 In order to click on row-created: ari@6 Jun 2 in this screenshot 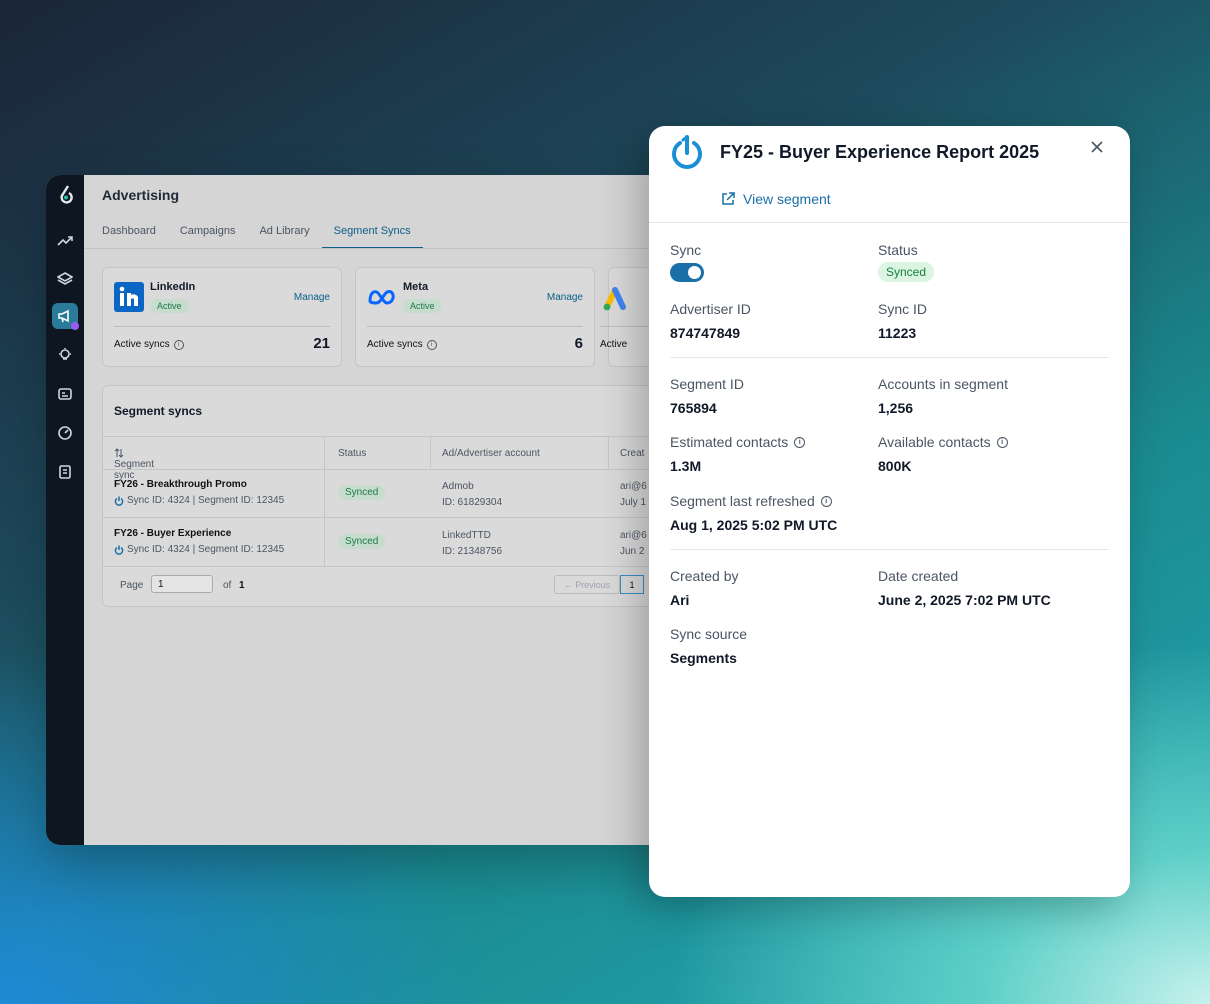, I will do `click(633, 544)`.